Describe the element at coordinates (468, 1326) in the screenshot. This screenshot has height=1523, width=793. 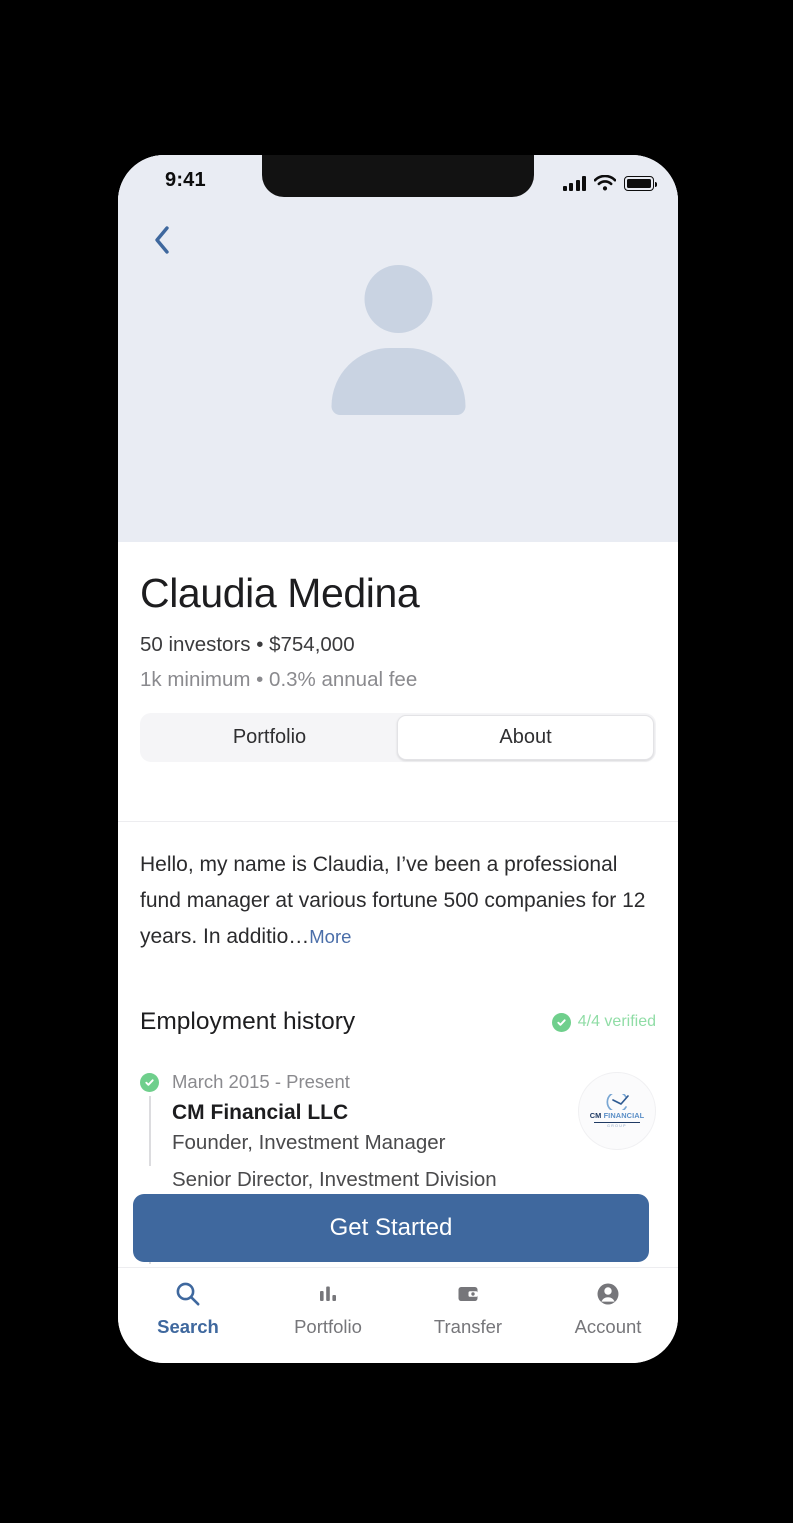
I see `tab-transfer-label: Transfer` at that location.